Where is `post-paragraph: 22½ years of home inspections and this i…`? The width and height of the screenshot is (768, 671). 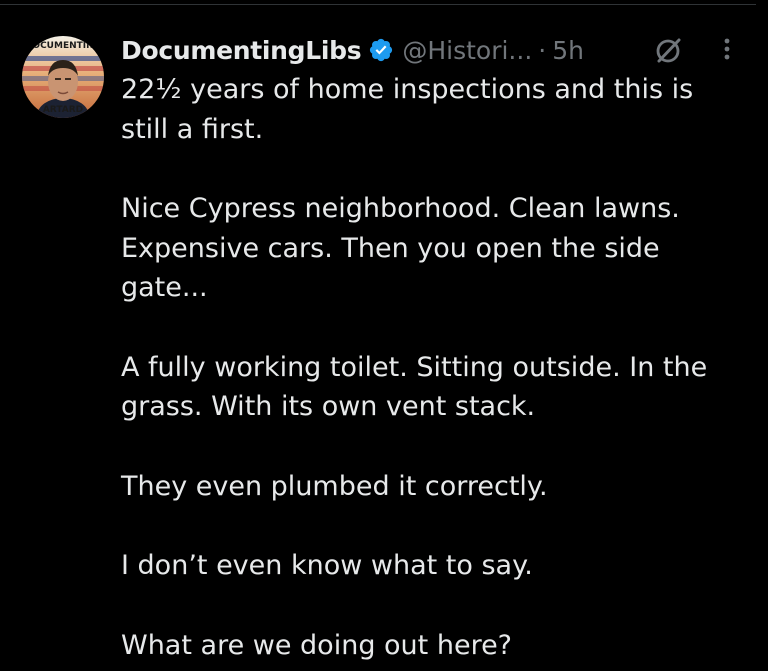
post-paragraph: 22½ years of home inspections and this i… is located at coordinates (407, 109).